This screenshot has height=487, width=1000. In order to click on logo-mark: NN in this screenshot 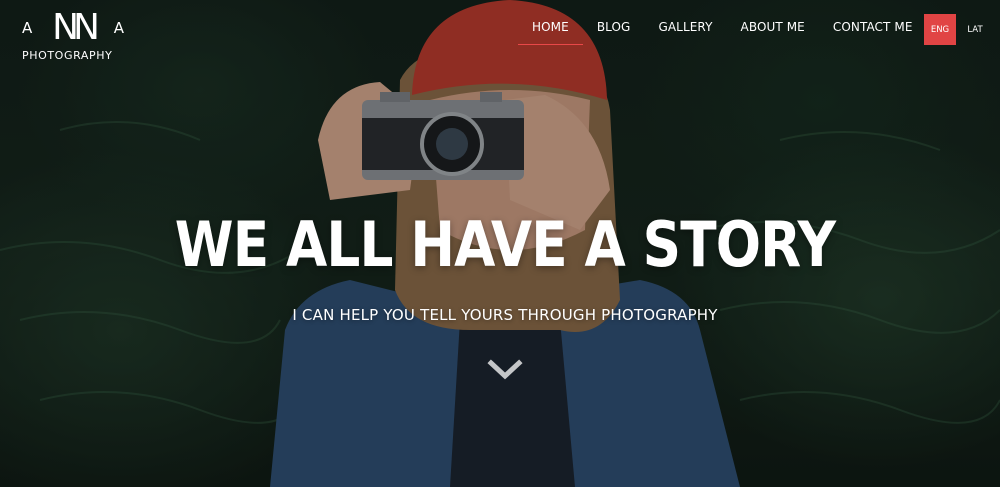, I will do `click(76, 27)`.